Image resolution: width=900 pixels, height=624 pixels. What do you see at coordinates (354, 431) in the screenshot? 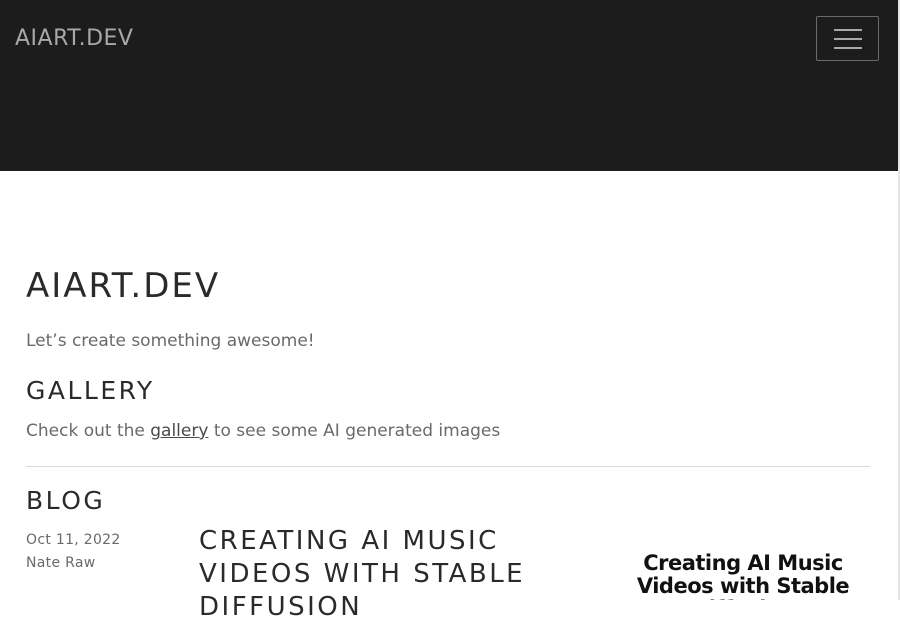
I see `gallery-text-after: to see some AI generated images` at bounding box center [354, 431].